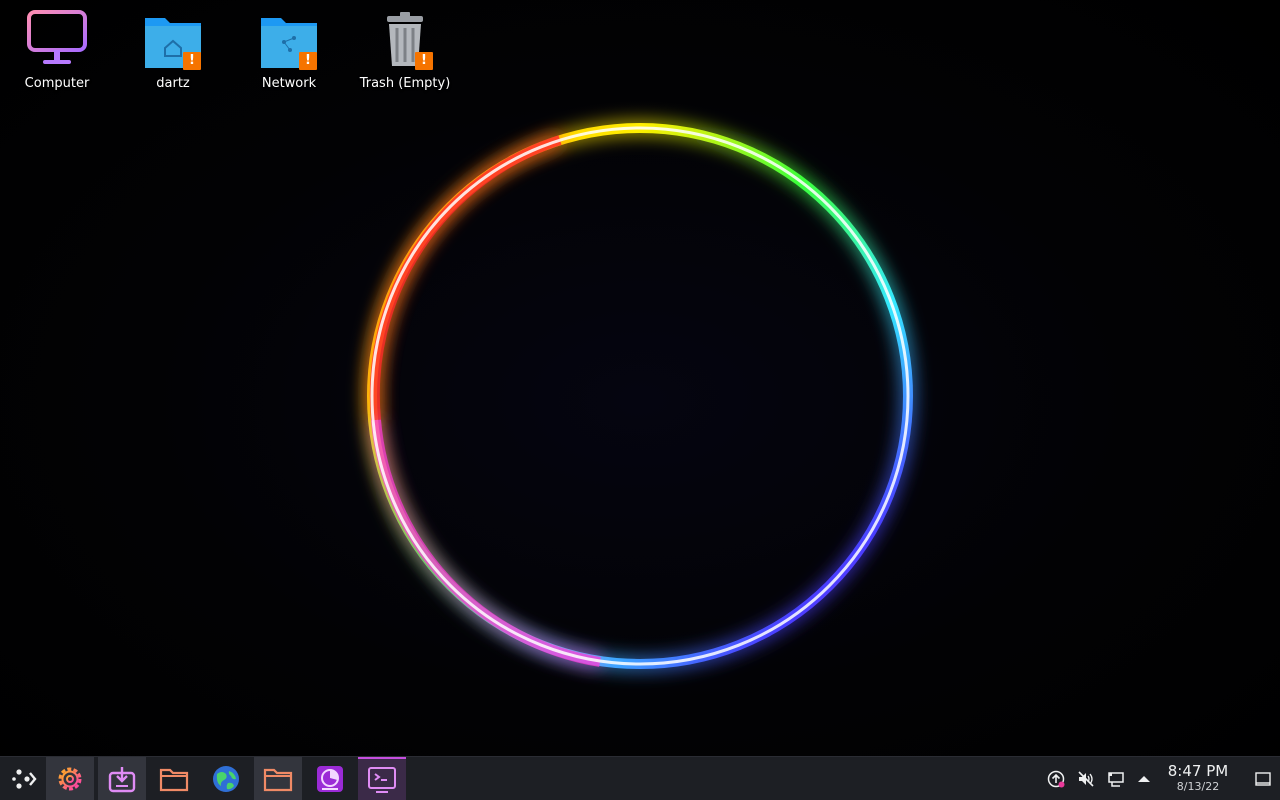  I want to click on discover-store-icon, so click(122, 779).